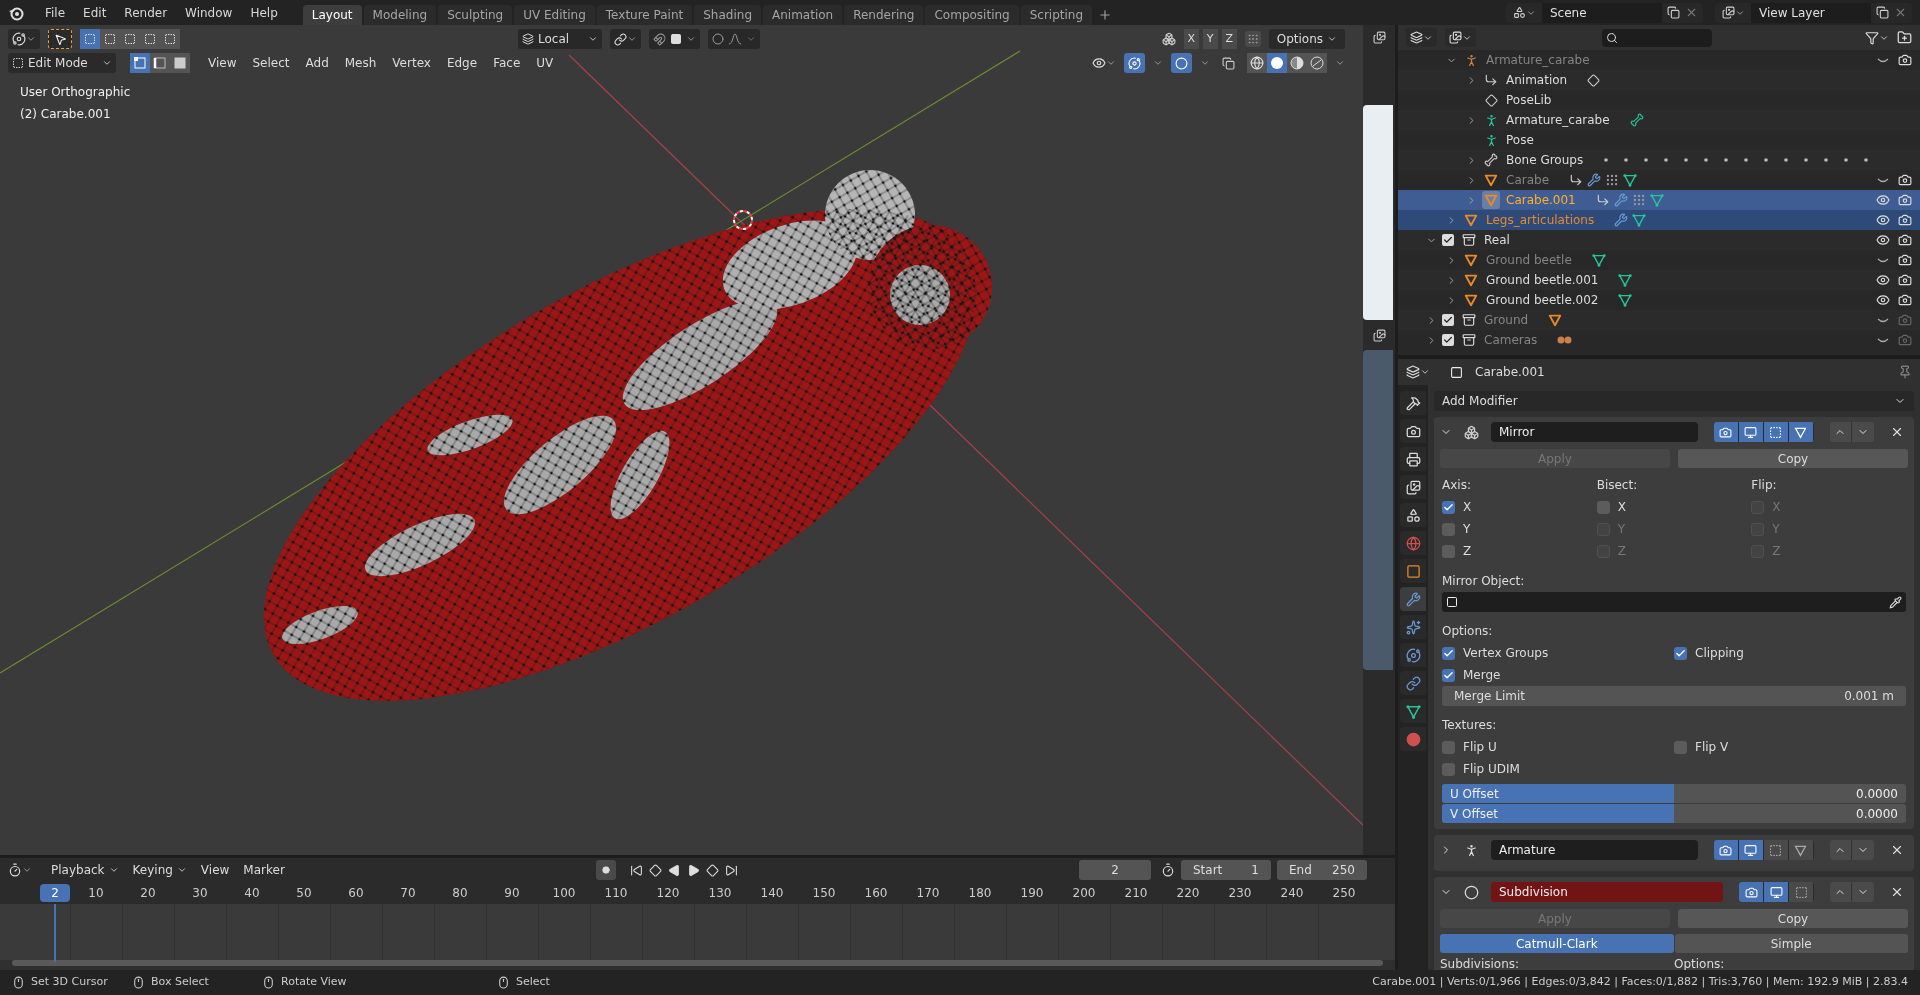 This screenshot has width=1920, height=995. I want to click on slider-label: V Offset, so click(1474, 814).